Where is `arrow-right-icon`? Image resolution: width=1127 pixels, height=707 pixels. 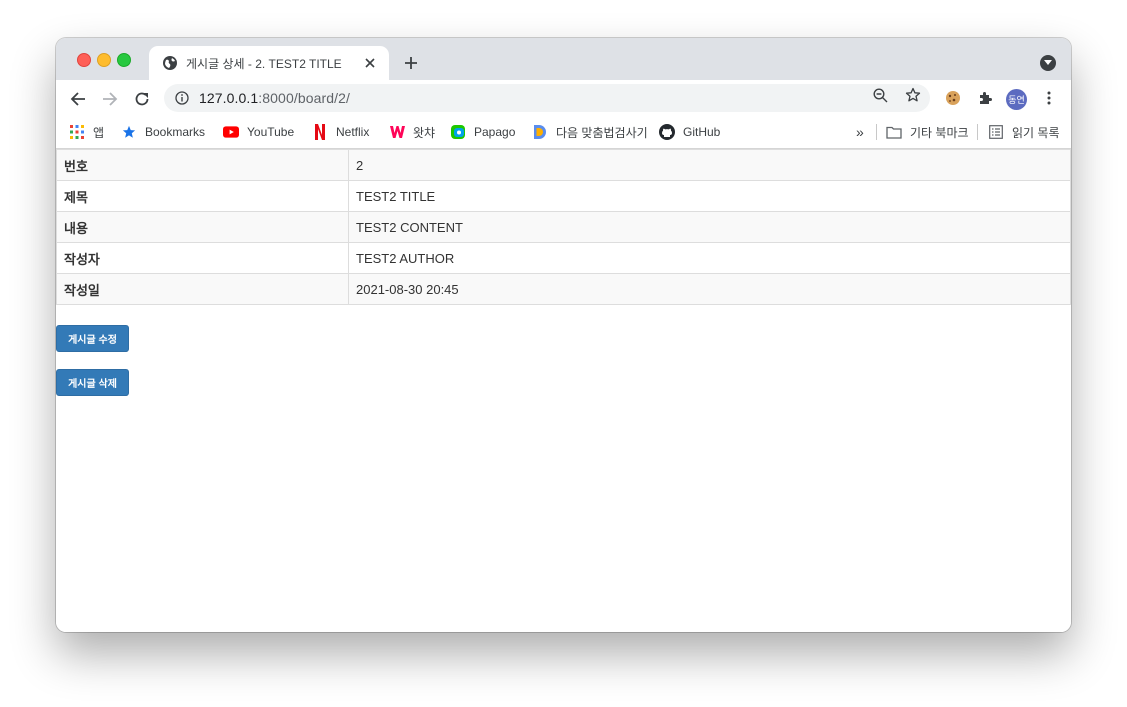
arrow-right-icon is located at coordinates (110, 99).